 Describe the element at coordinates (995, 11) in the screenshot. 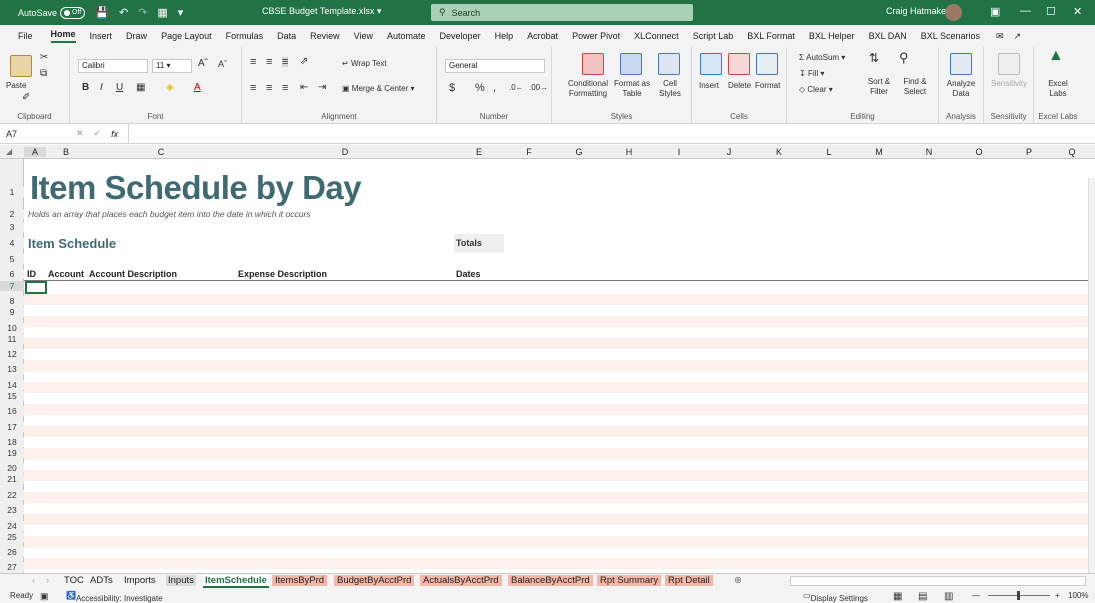

I see `ribbon-display-icon: ▣` at that location.